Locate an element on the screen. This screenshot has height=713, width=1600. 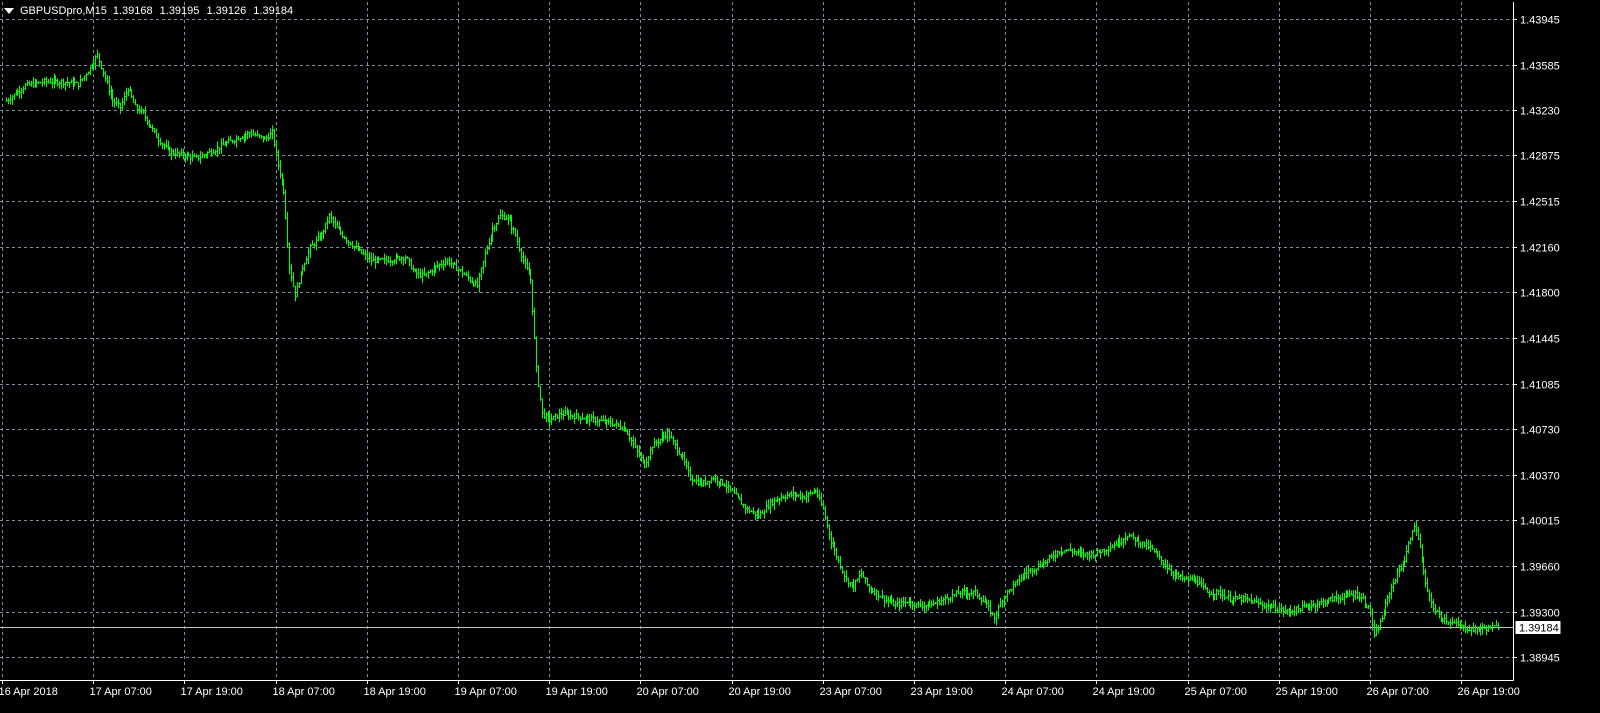
low-value: 1.39126 is located at coordinates (226, 11).